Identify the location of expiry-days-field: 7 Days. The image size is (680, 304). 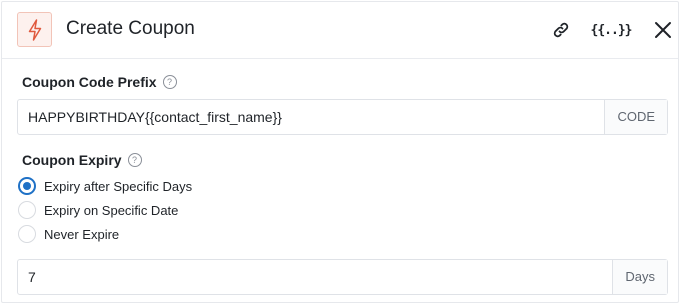
(342, 277).